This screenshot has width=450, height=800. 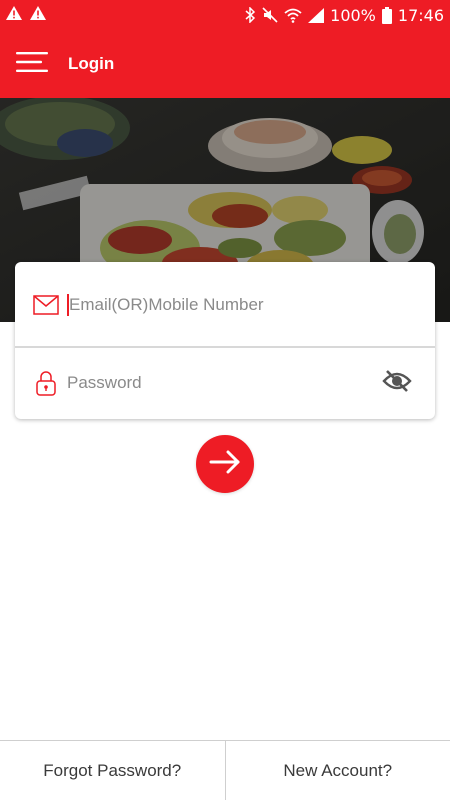 What do you see at coordinates (26, 15) in the screenshot?
I see `status-left` at bounding box center [26, 15].